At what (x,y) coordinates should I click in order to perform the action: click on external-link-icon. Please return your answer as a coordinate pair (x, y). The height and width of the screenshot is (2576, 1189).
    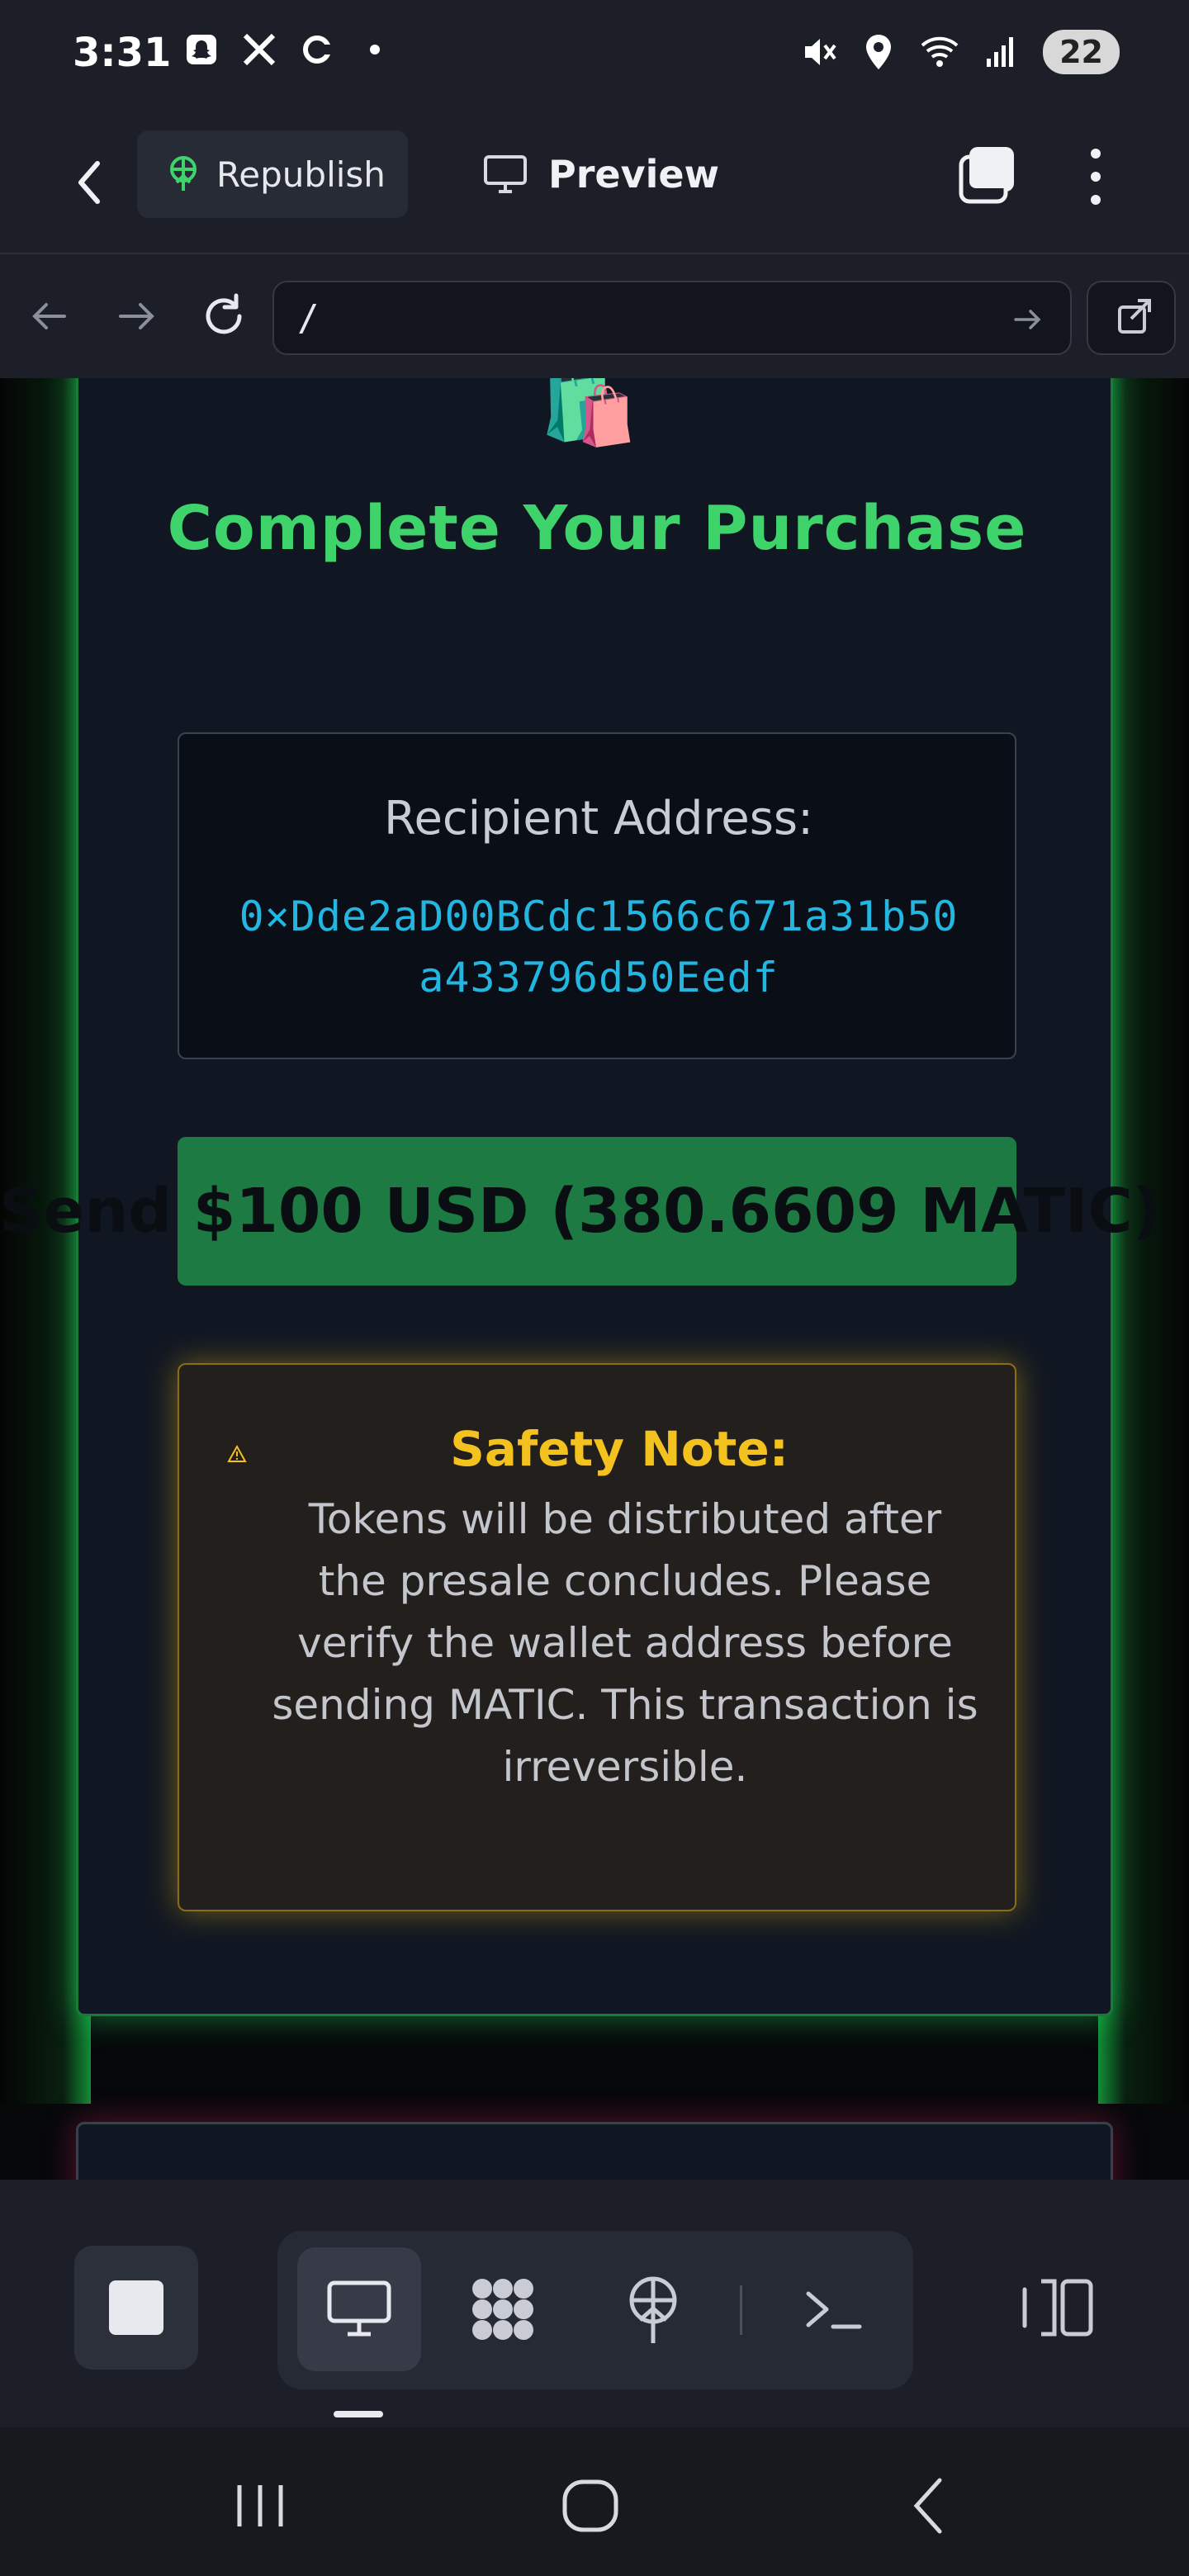
    Looking at the image, I should click on (1134, 316).